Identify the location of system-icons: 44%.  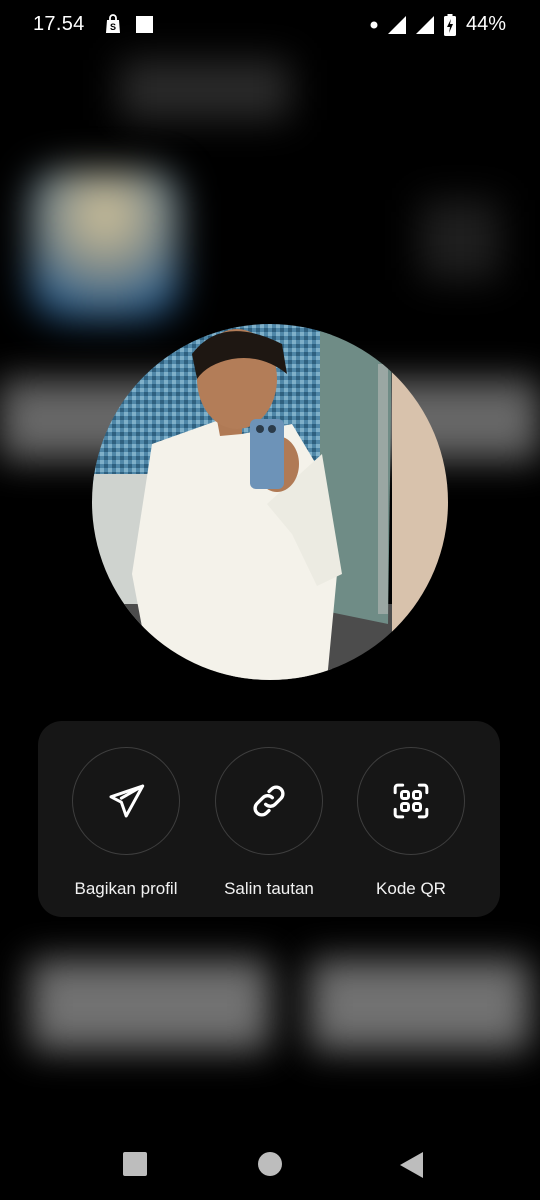
(438, 24).